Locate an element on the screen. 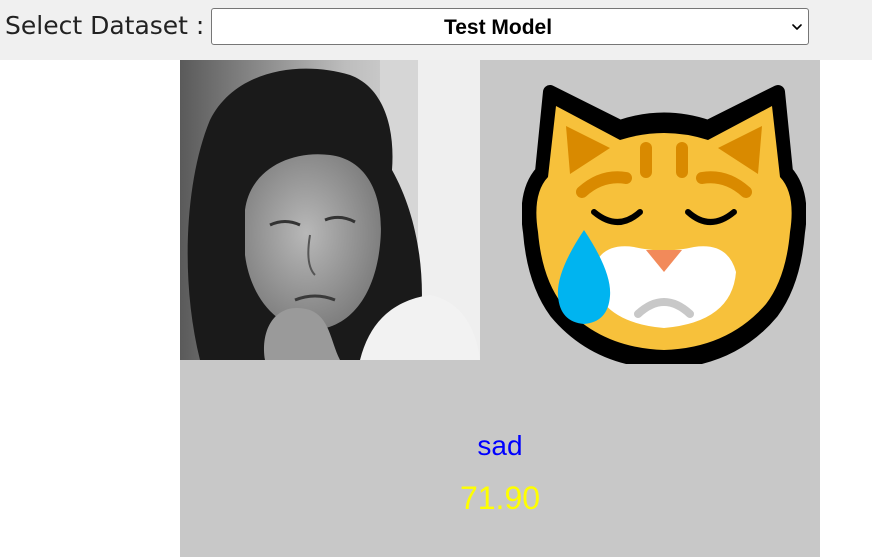  confidence-score: 71.90 is located at coordinates (500, 498).